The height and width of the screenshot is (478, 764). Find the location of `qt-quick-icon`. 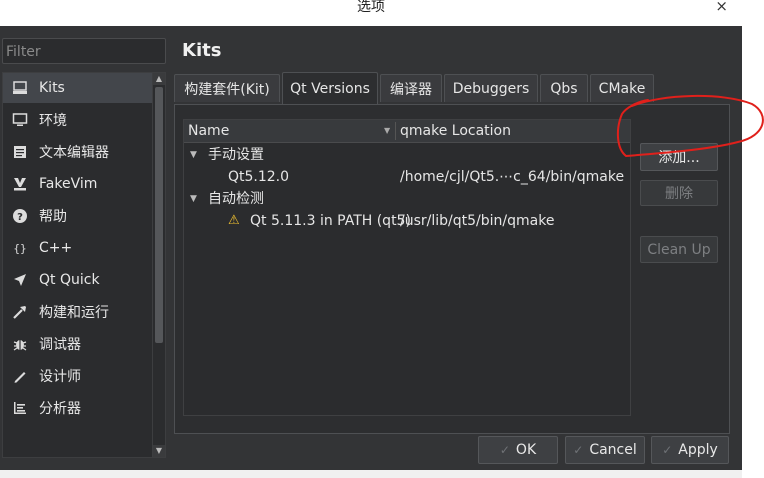

qt-quick-icon is located at coordinates (20, 280).